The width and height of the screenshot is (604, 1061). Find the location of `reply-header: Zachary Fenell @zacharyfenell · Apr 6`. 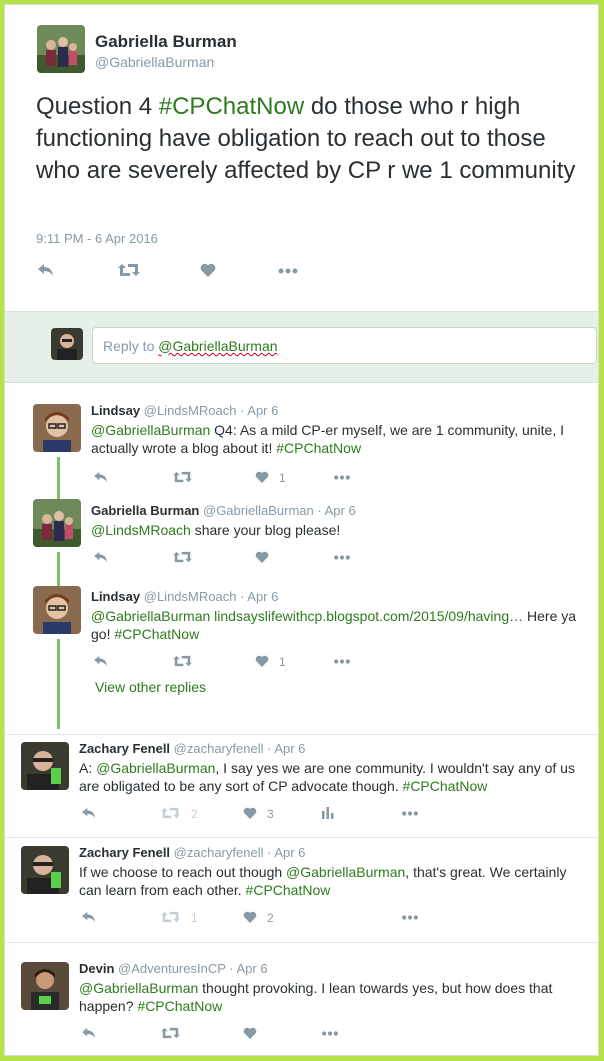

reply-header: Zachary Fenell @zacharyfenell · Apr 6 is located at coordinates (192, 852).